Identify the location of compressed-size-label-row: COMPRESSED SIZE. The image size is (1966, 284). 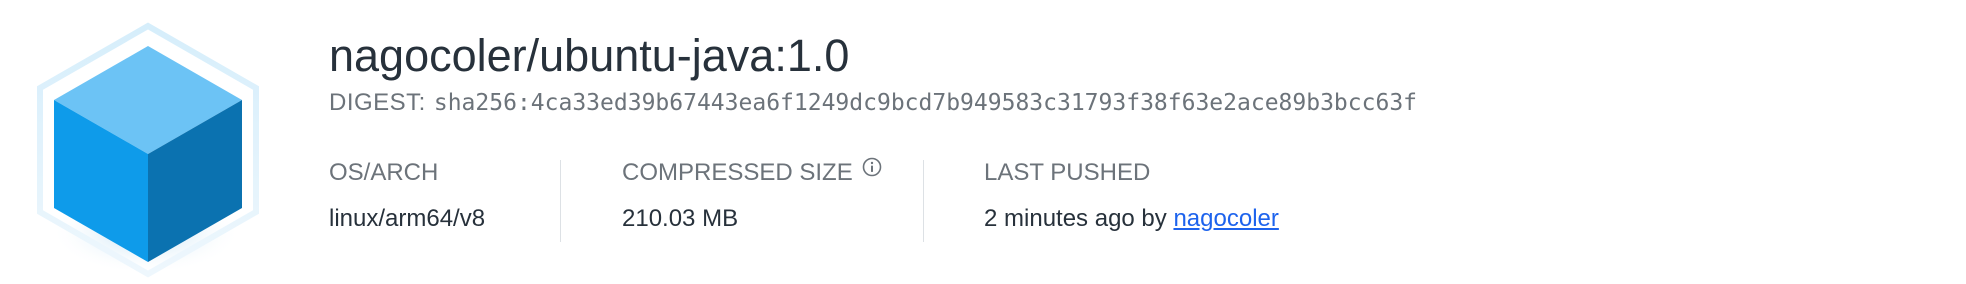
(752, 173).